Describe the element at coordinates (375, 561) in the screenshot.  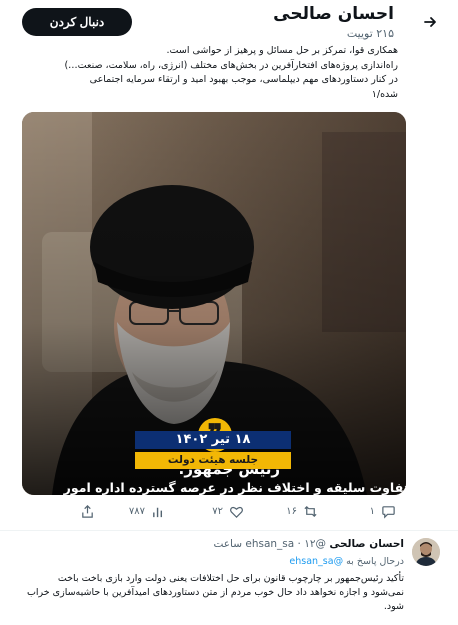
I see `replying-to-label: درحال پاسخ به` at that location.